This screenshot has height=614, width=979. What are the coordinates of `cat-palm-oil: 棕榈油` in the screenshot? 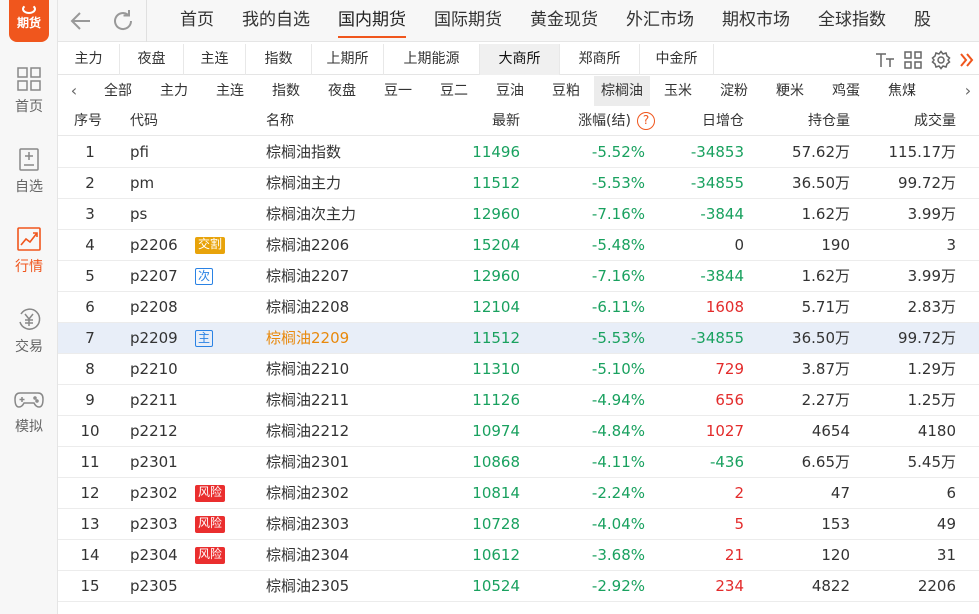 It's located at (622, 91).